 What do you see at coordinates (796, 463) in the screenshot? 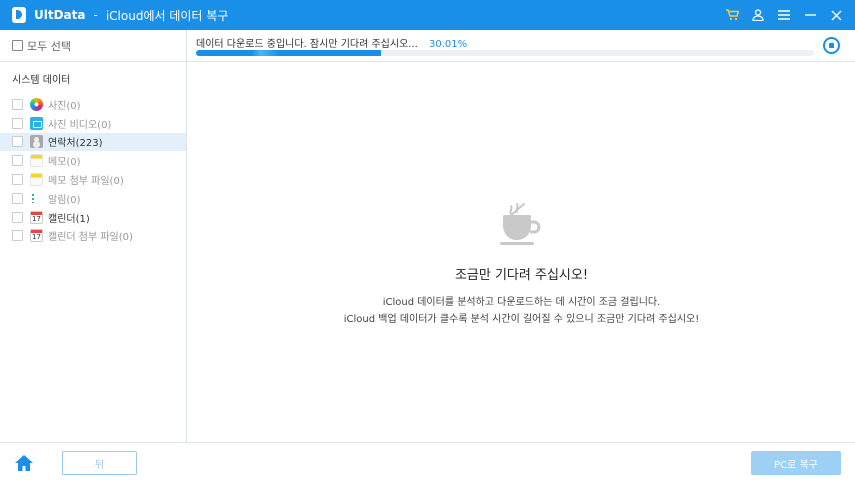
I see `restore-to-pc-button: PC로 복구` at bounding box center [796, 463].